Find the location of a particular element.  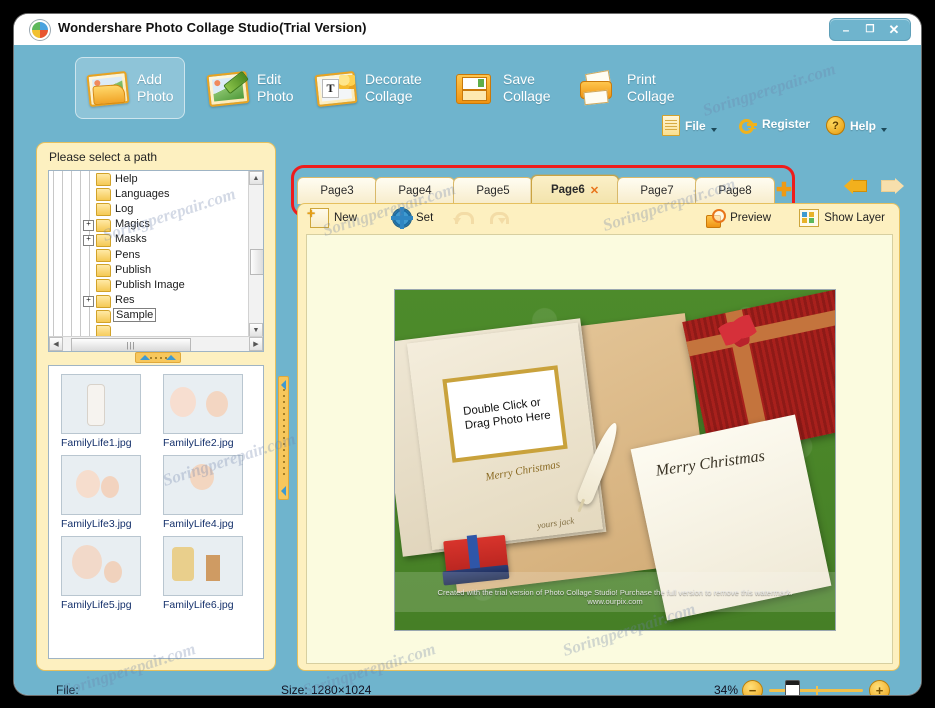

zoom-slider-handle is located at coordinates (792, 687).